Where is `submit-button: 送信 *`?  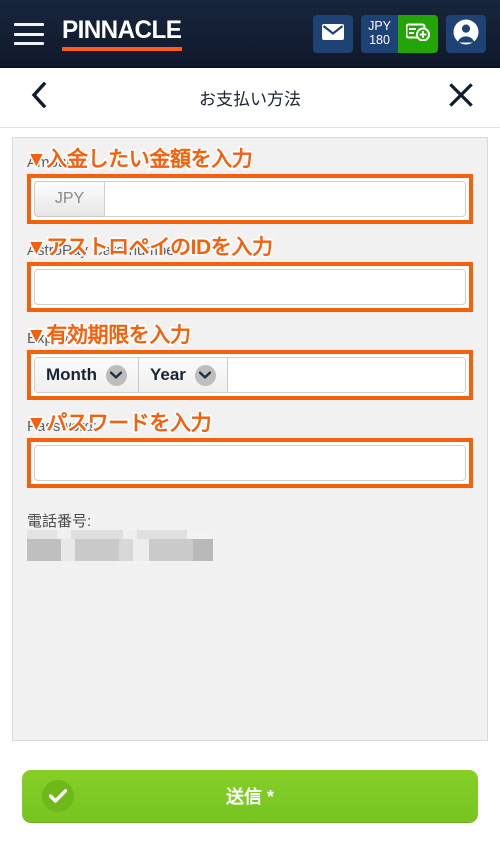 submit-button: 送信 * is located at coordinates (250, 796).